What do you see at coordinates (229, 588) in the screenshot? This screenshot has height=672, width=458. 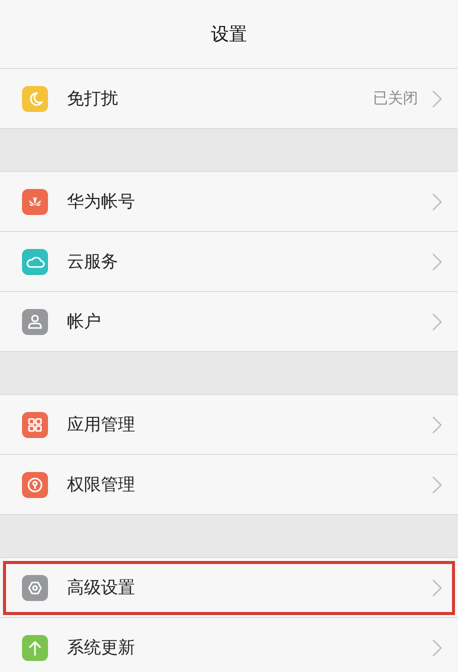 I see `settings-row: 高级设置` at bounding box center [229, 588].